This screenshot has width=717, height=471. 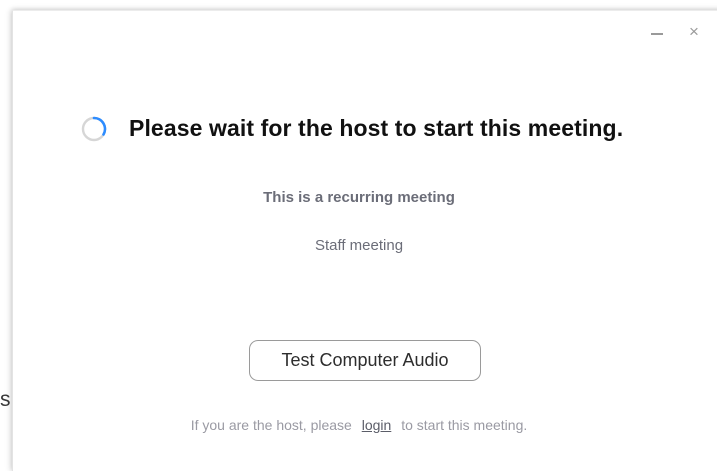 I want to click on meeting-type-label: This is a recurring meeting, so click(x=359, y=197).